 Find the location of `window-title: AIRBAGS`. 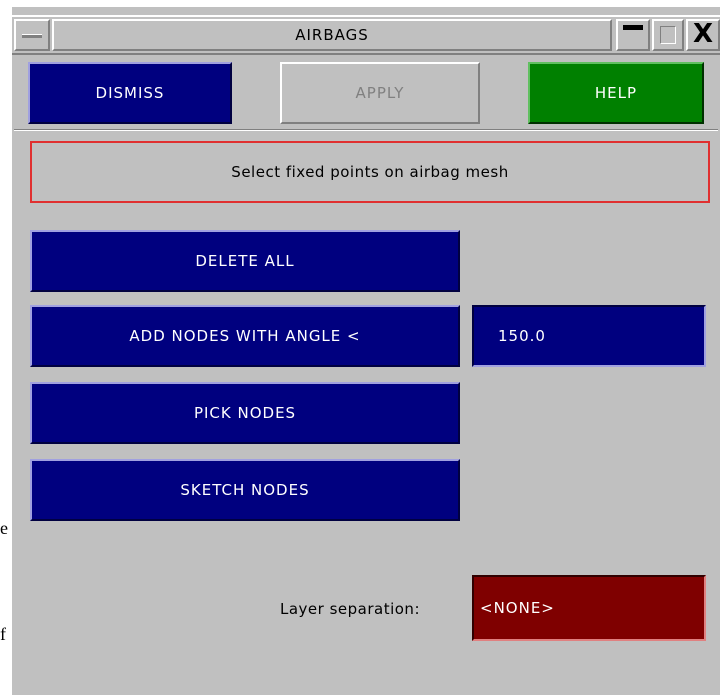

window-title: AIRBAGS is located at coordinates (332, 35).